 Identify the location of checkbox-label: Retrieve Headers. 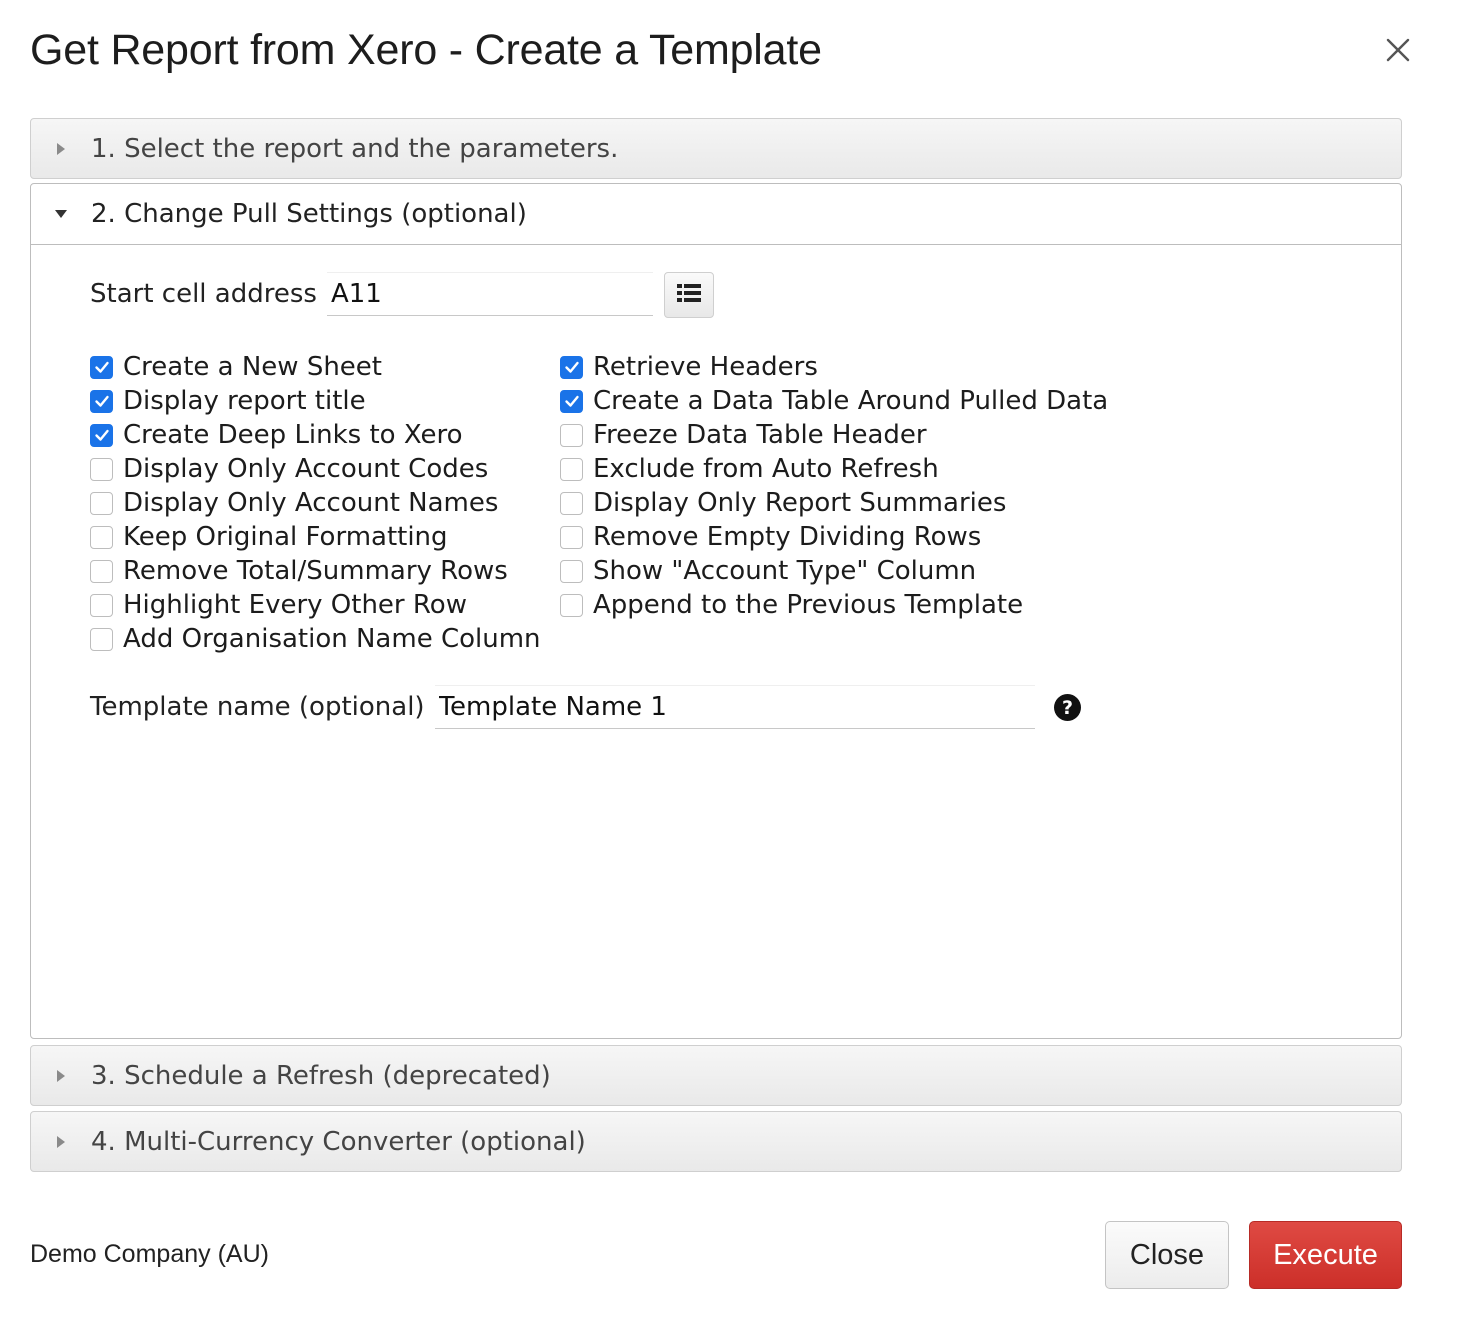
(705, 367).